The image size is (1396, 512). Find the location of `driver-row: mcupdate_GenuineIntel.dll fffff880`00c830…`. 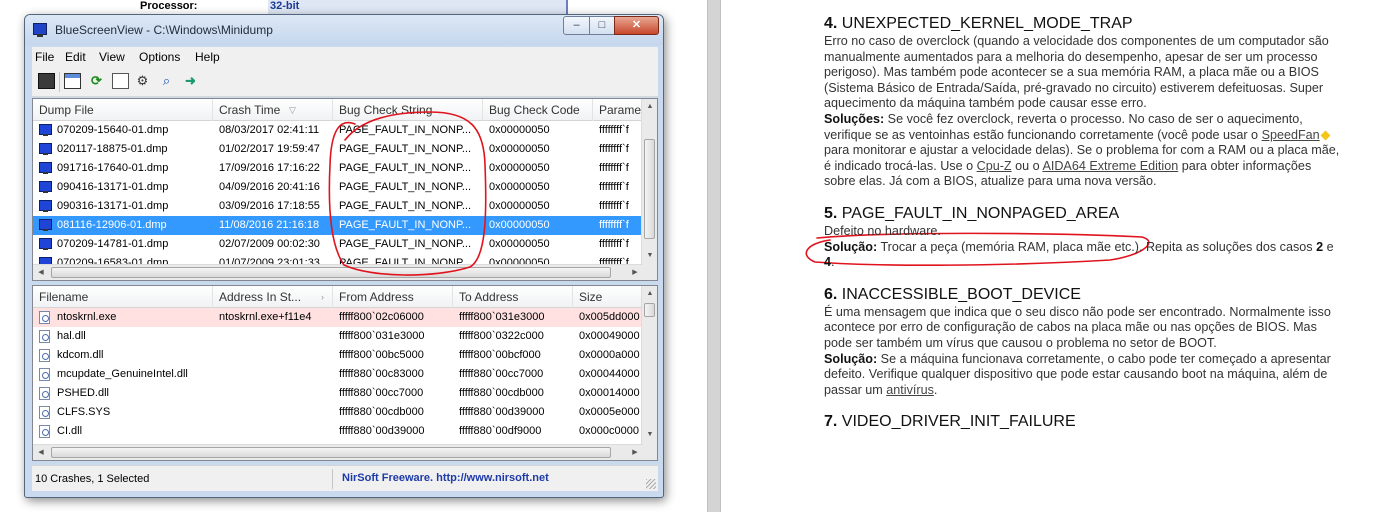

driver-row: mcupdate_GenuineIntel.dll fffff880`00c830… is located at coordinates (338, 374).